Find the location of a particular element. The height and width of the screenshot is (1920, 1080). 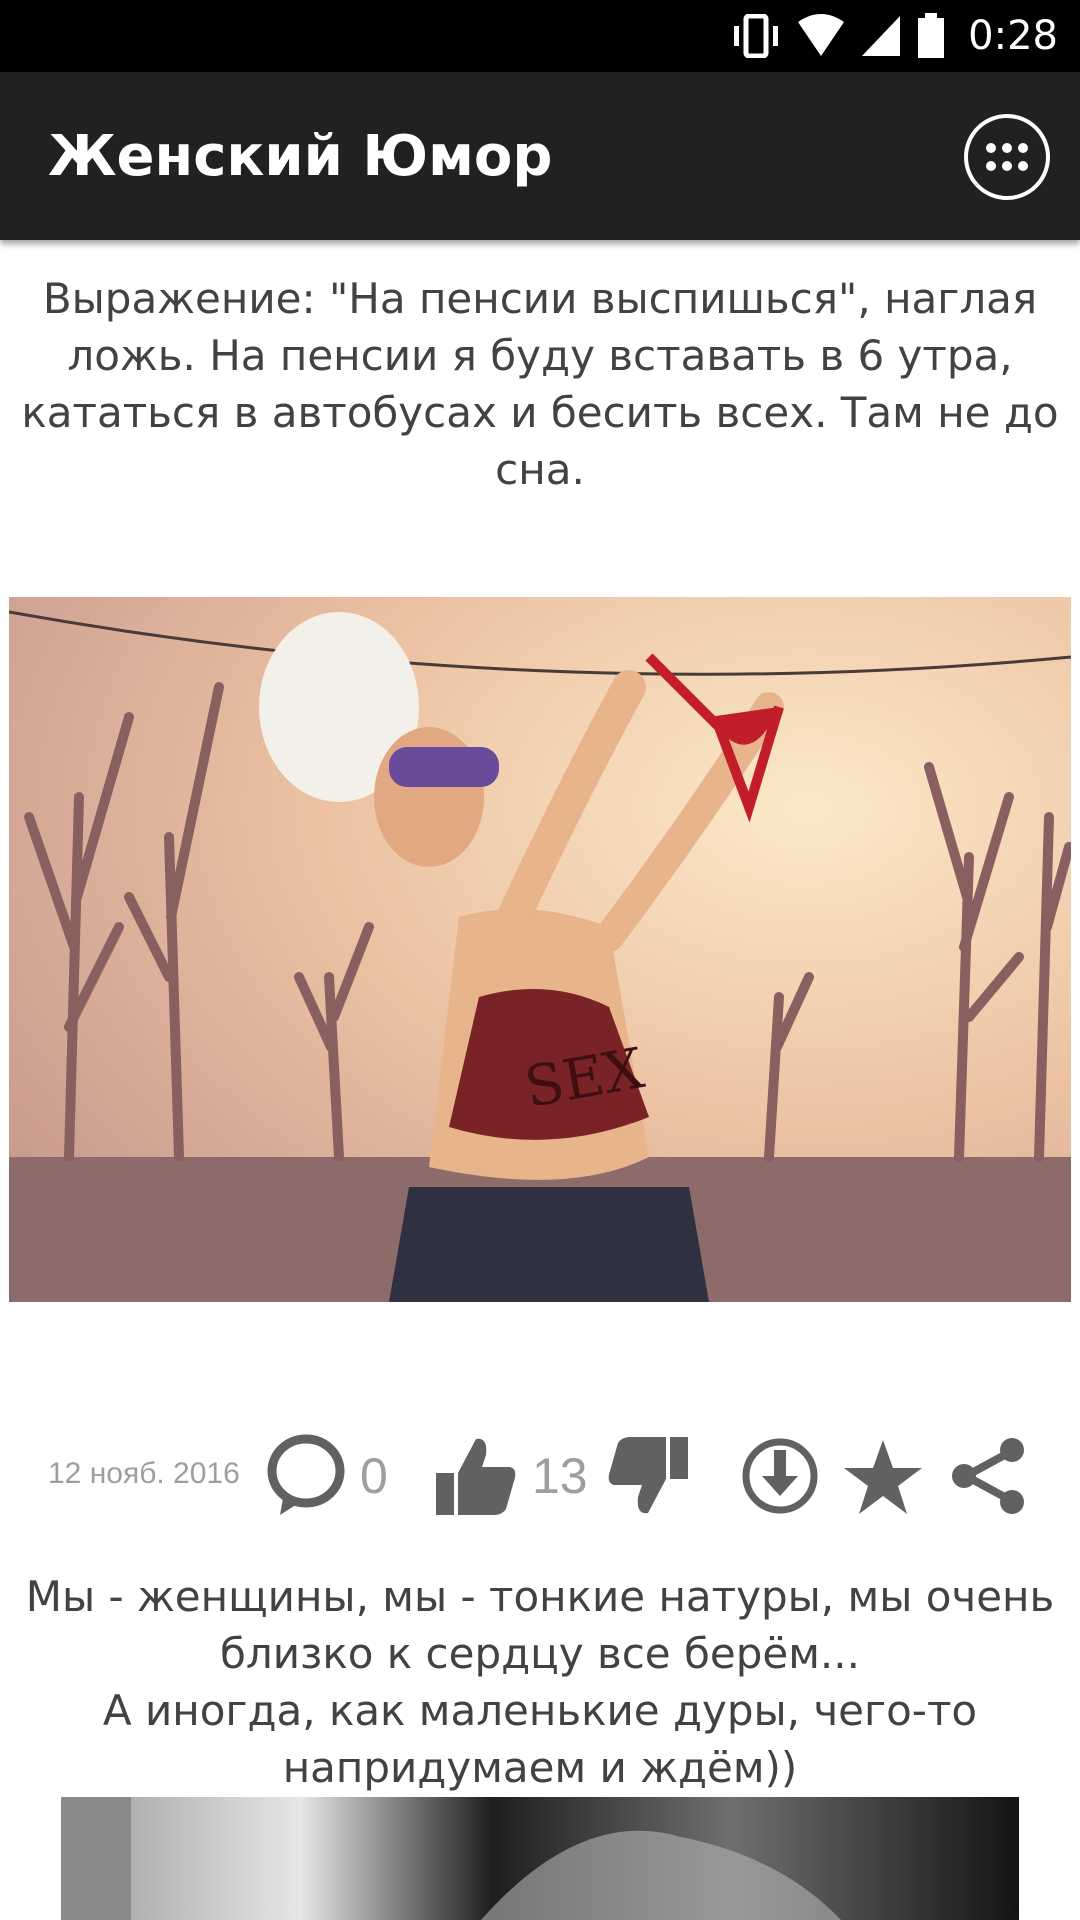

status-bar: 0:28 is located at coordinates (540, 36).